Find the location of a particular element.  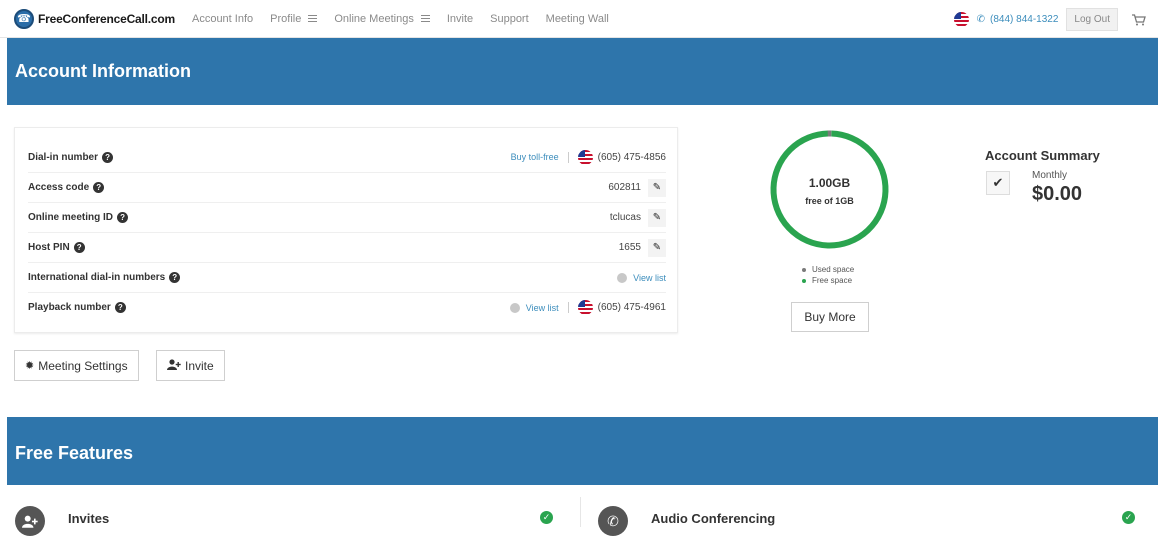

international-label: International dial-in numbers? is located at coordinates (104, 277).